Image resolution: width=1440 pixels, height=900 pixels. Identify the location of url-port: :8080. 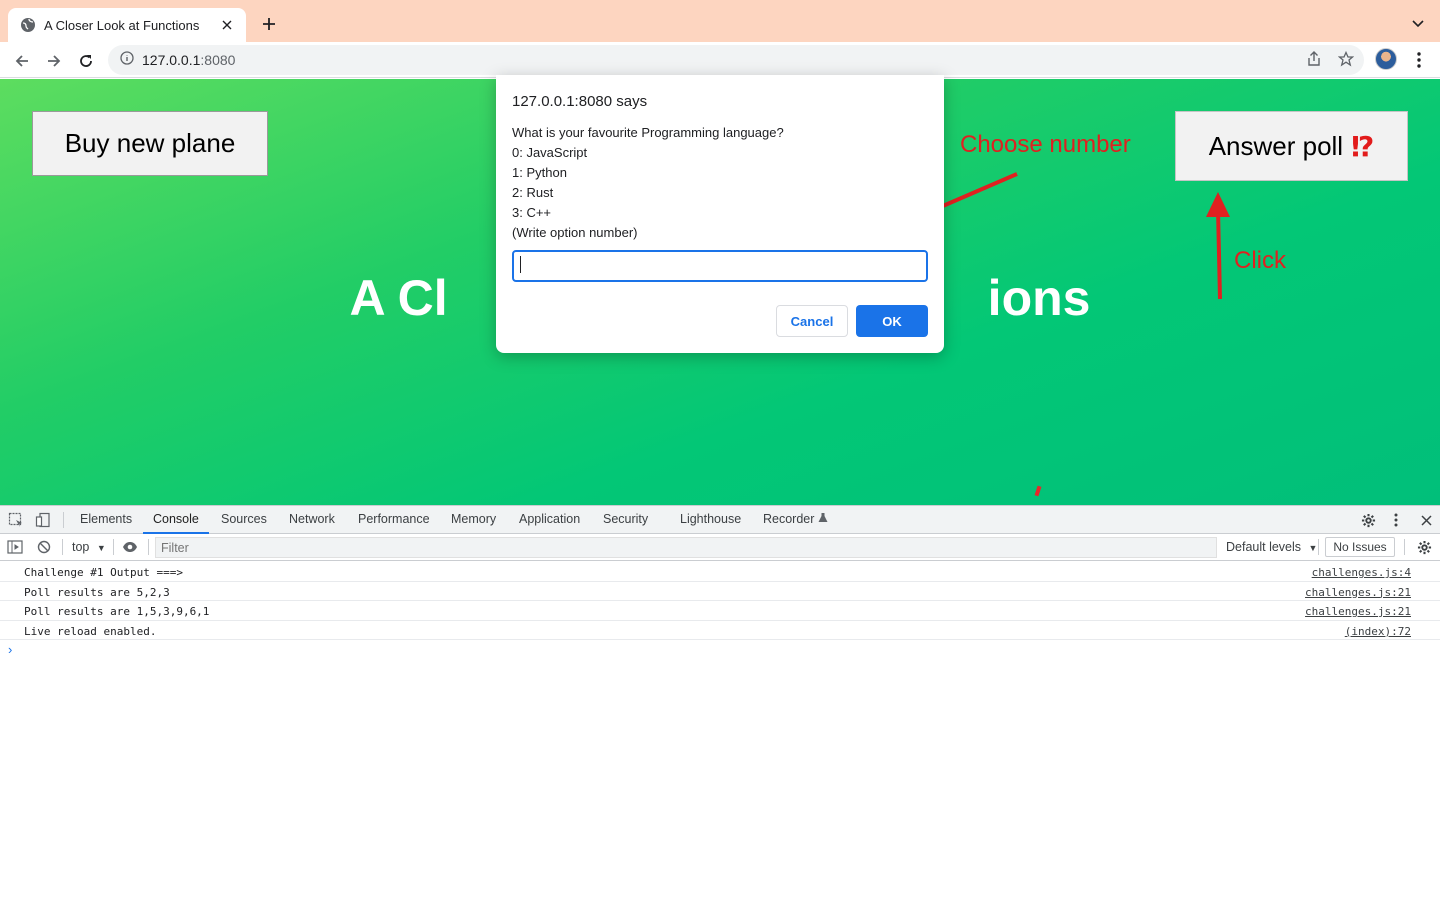
(218, 60).